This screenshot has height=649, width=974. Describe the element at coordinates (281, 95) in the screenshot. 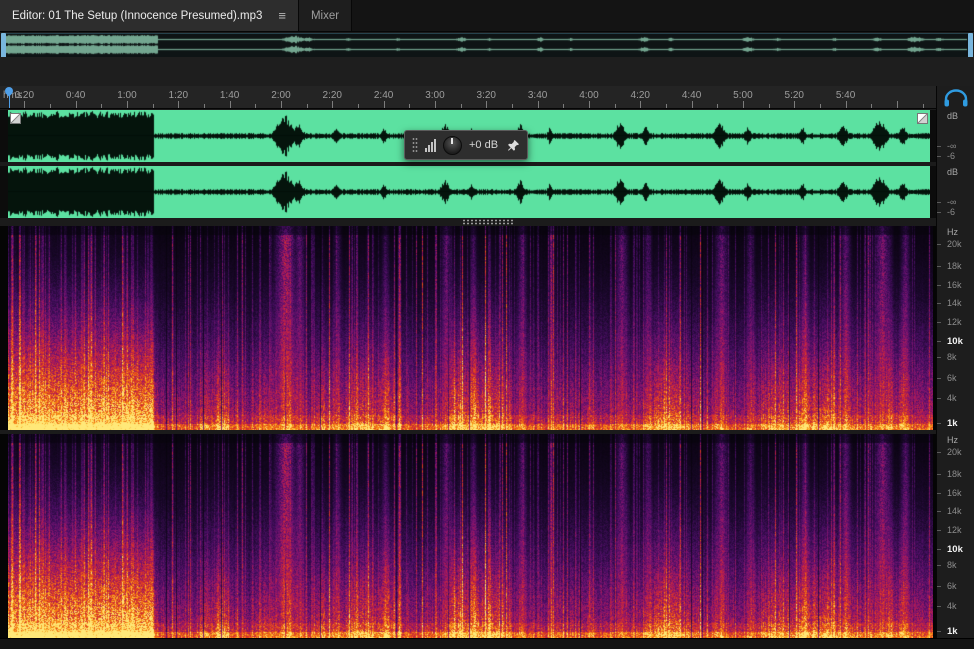

I see `ruler-time-label: 2:00` at that location.